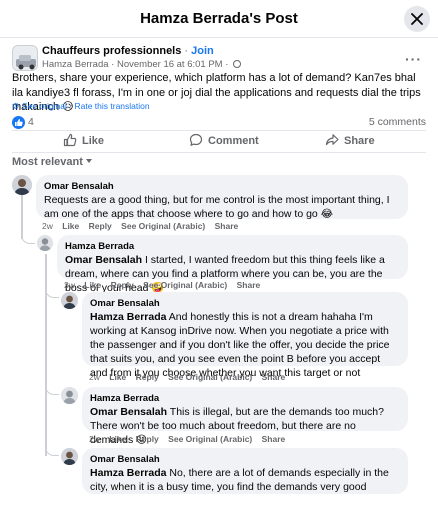 The width and height of the screenshot is (438, 512). What do you see at coordinates (196, 139) in the screenshot?
I see `comment-icon` at bounding box center [196, 139].